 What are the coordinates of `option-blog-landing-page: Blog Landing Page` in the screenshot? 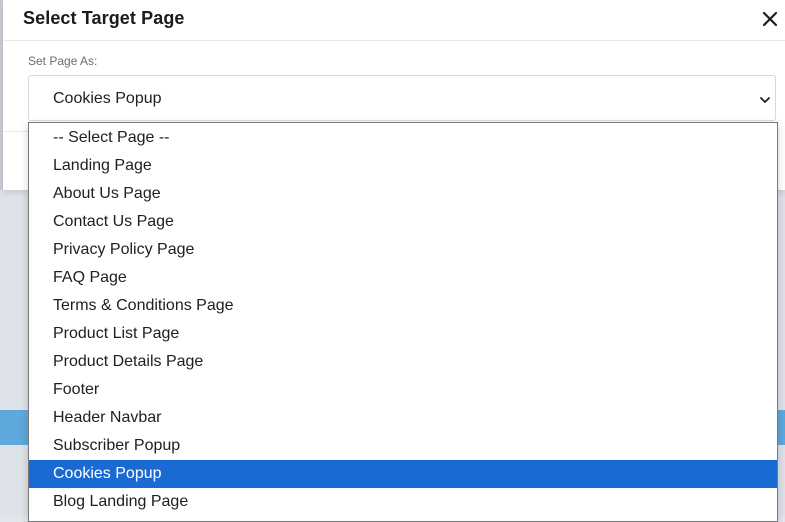 It's located at (403, 502).